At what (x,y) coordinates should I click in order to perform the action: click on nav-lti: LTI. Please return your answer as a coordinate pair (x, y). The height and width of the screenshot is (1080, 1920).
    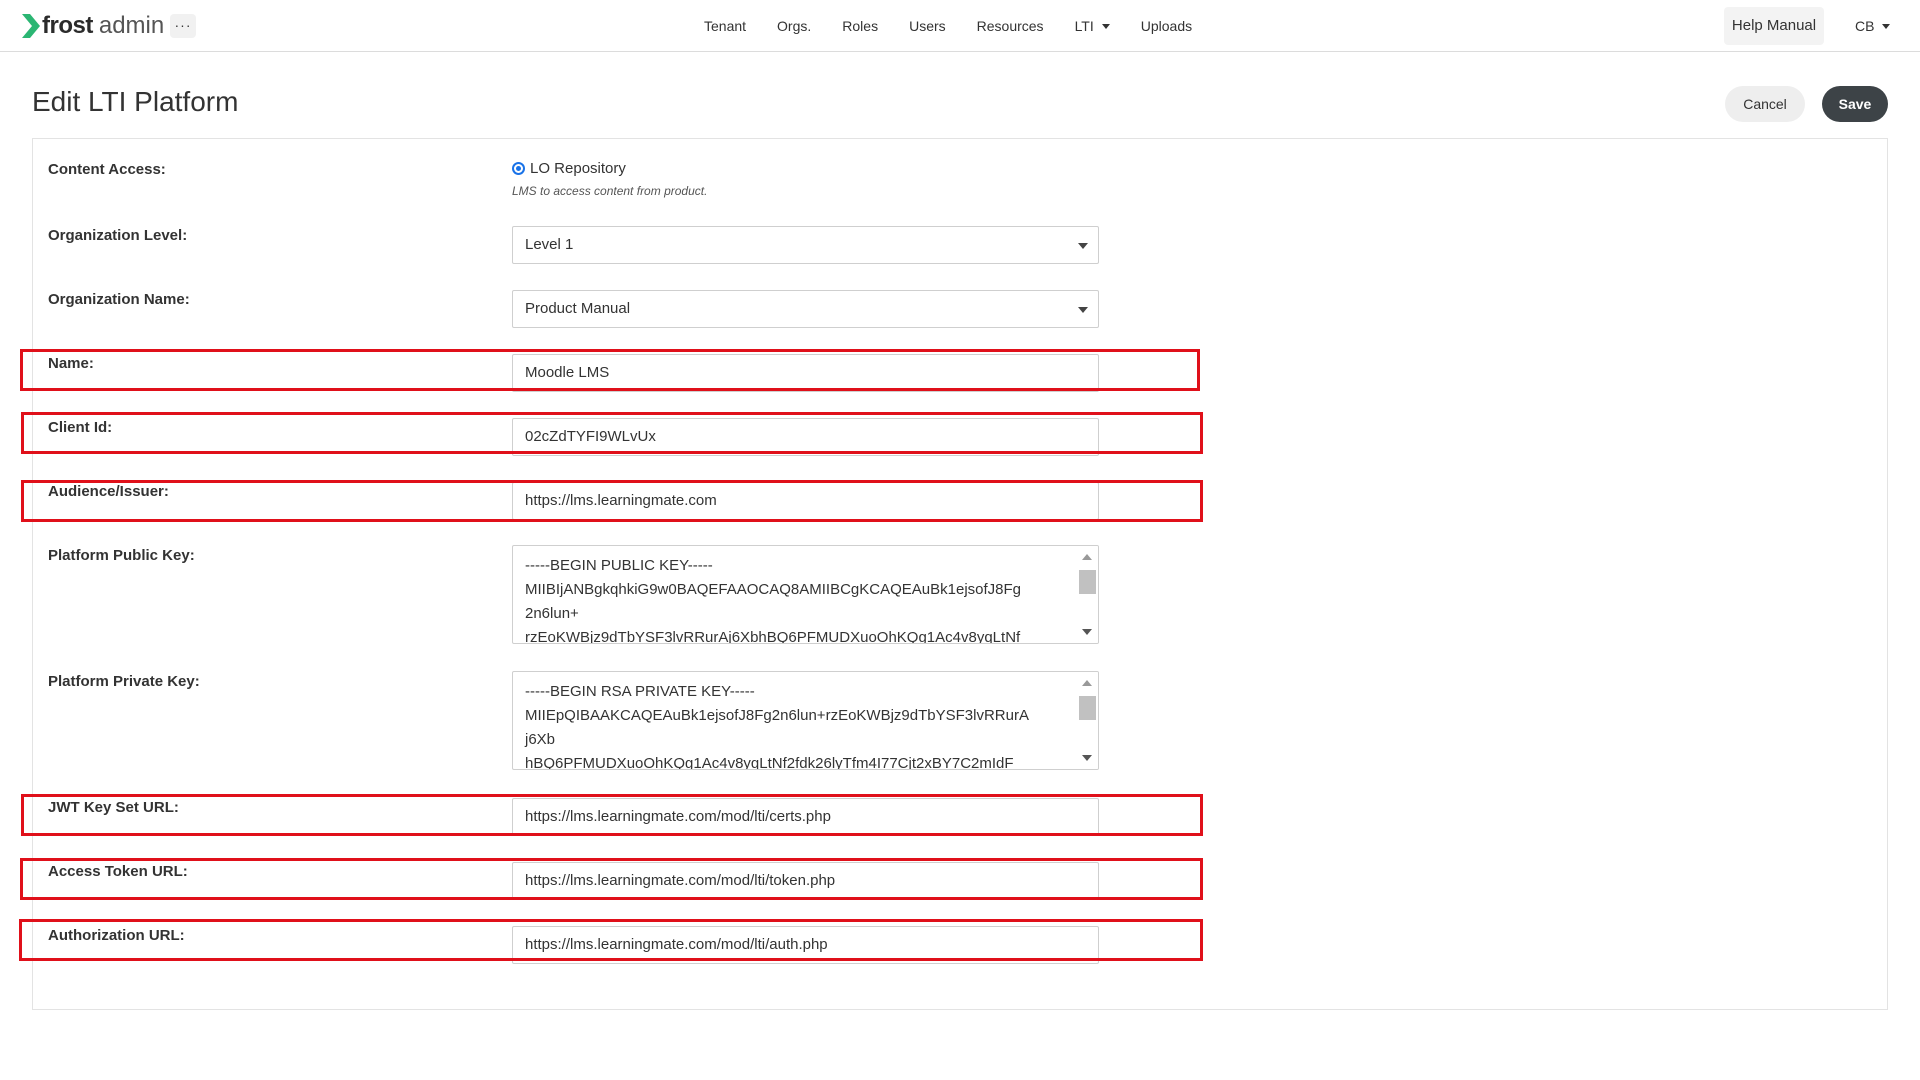
    Looking at the image, I should click on (1092, 26).